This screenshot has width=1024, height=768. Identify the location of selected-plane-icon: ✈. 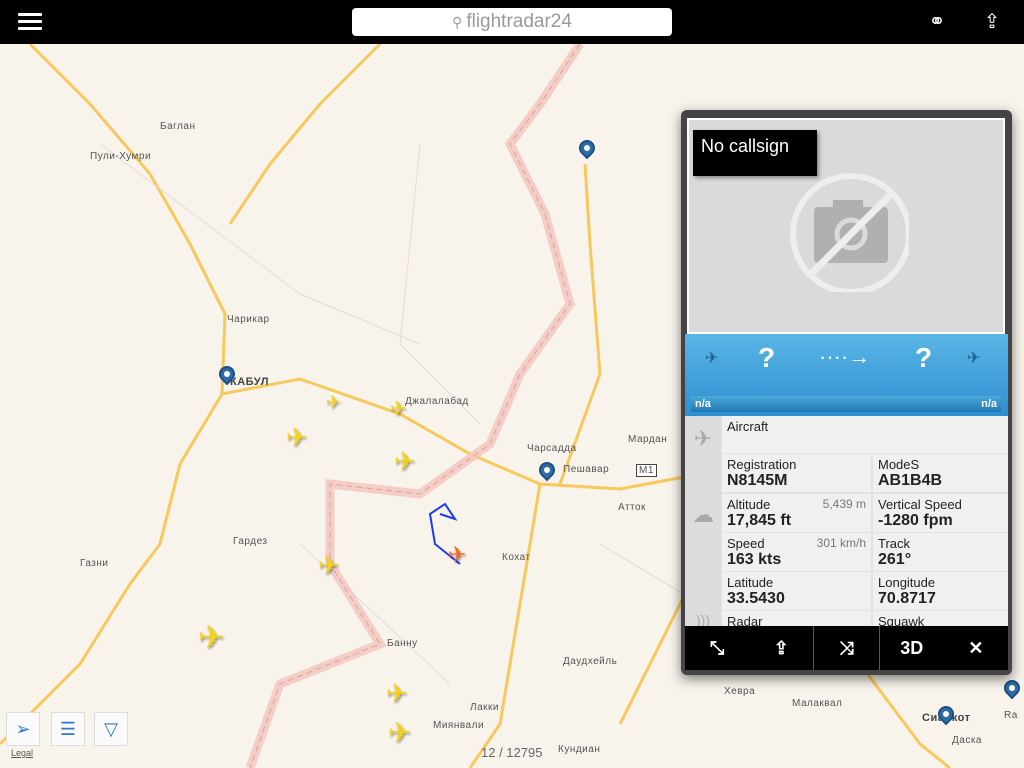
(457, 555).